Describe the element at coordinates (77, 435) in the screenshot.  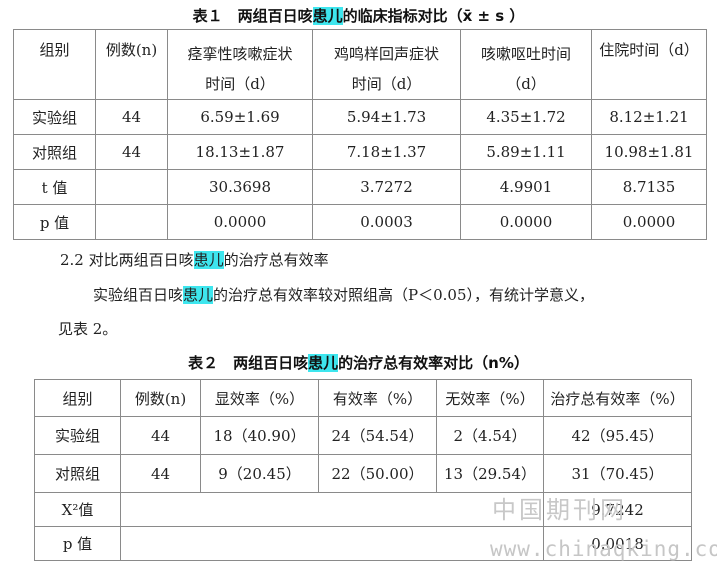
I see `table2-cell: 实验组` at that location.